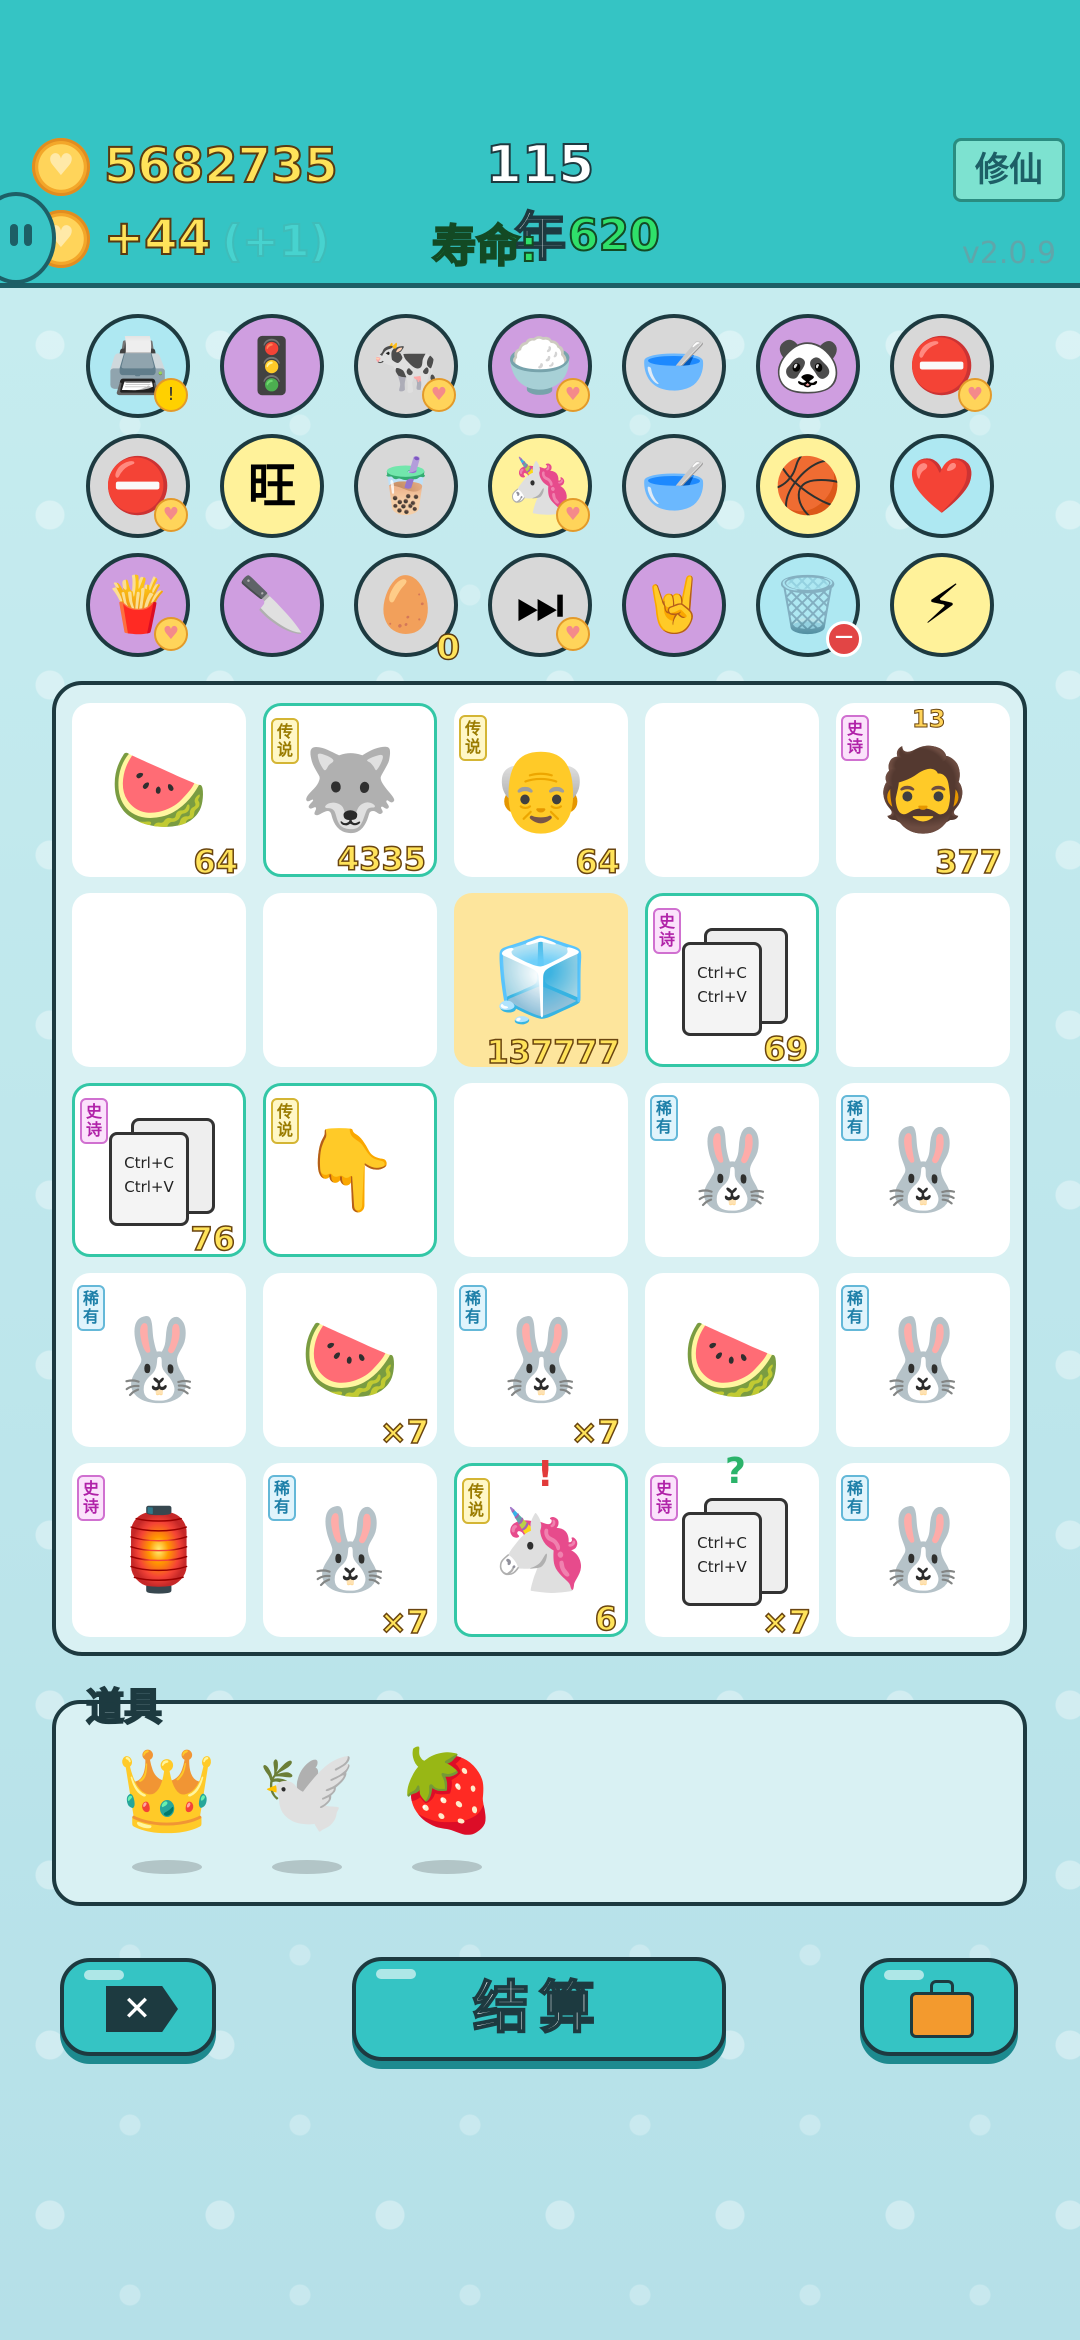  What do you see at coordinates (350, 791) in the screenshot?
I see `board-cell: 🐺 传说 4335` at bounding box center [350, 791].